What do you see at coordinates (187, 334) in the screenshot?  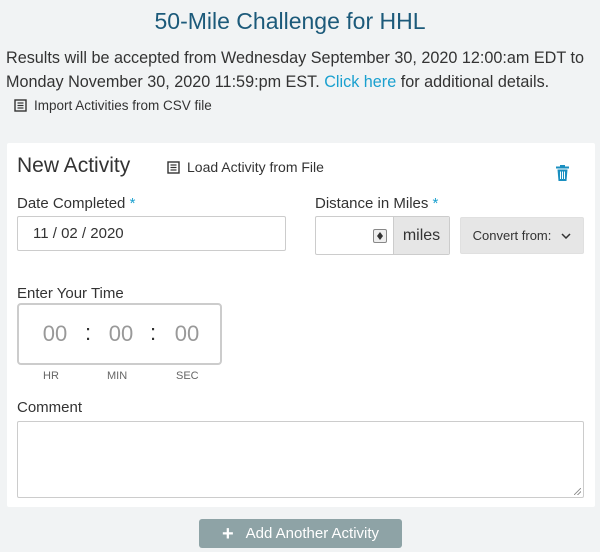 I see `seconds-field: 00` at bounding box center [187, 334].